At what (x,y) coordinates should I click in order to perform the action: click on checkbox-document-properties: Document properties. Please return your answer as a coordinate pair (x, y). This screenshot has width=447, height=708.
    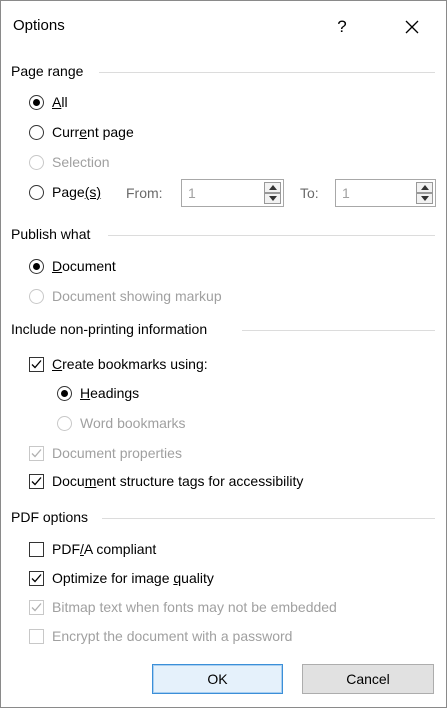
    Looking at the image, I should click on (105, 453).